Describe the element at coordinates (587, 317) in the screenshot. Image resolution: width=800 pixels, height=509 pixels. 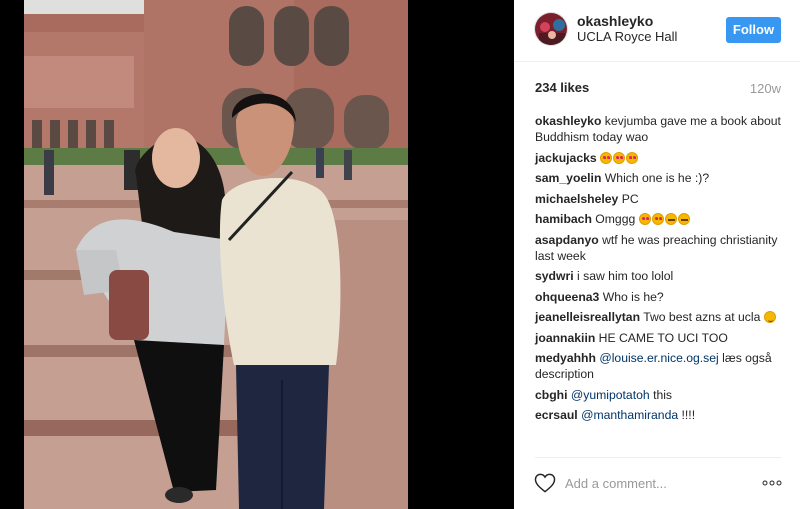
I see `comment-username: jeanelleisreallytan` at that location.